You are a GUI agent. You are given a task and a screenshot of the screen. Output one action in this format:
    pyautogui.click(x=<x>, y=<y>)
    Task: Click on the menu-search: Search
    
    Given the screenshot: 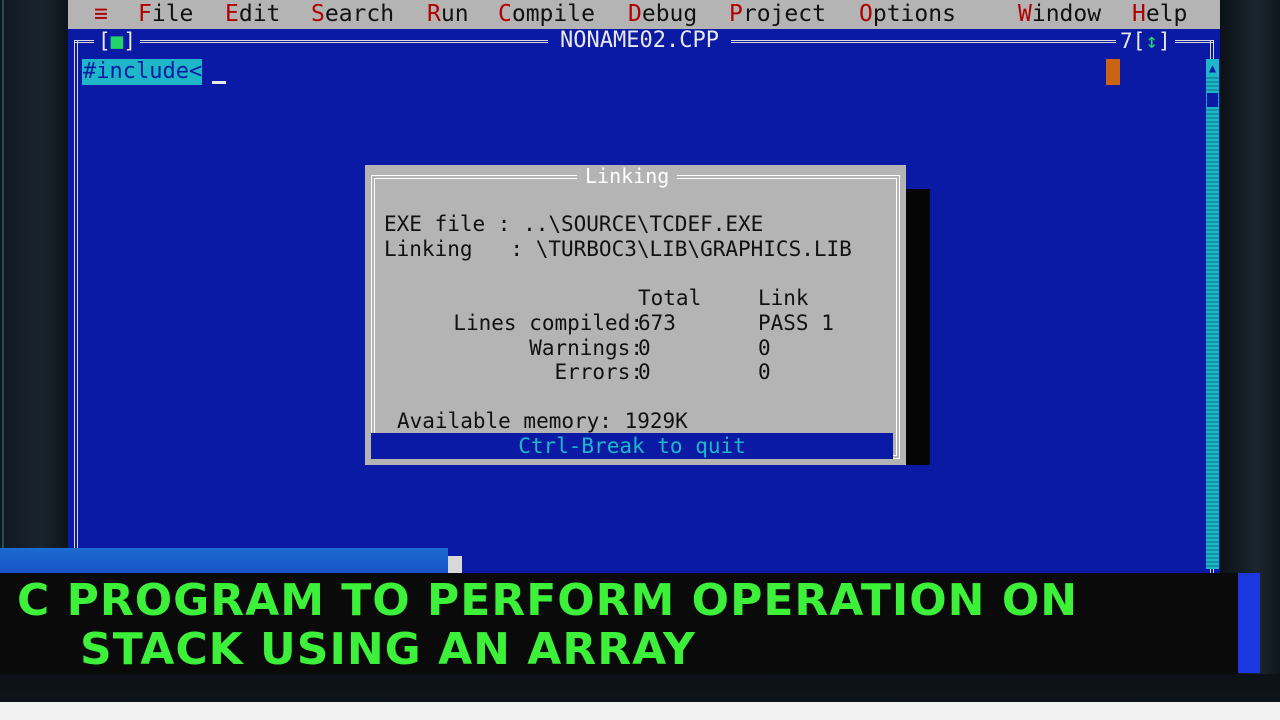 What is the action you would take?
    pyautogui.click(x=352, y=14)
    